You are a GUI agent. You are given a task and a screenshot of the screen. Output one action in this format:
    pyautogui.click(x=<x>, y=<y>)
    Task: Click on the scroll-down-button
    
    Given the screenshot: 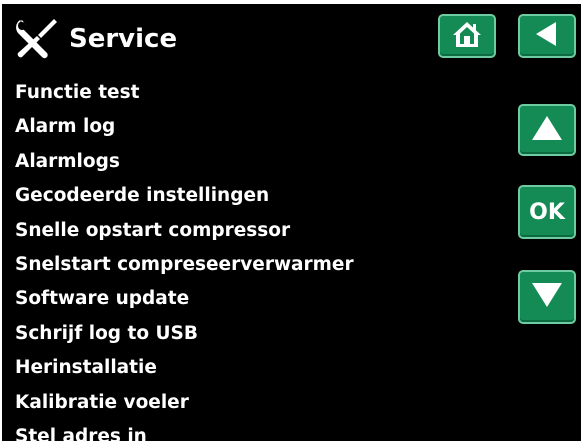 What is the action you would take?
    pyautogui.click(x=547, y=297)
    